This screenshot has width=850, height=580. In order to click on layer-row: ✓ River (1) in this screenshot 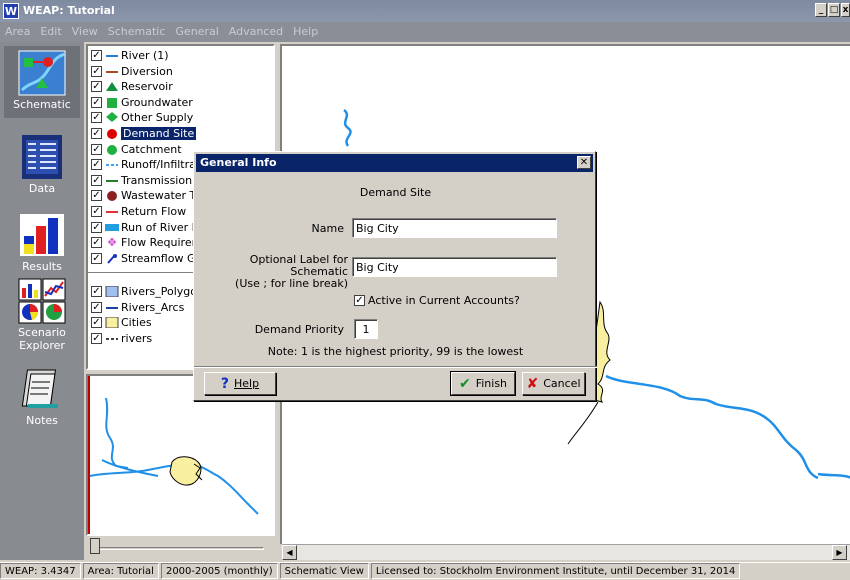, I will do `click(182, 55)`.